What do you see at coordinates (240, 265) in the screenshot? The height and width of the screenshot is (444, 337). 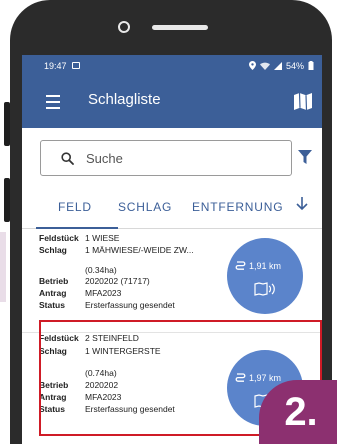 I see `route-icon` at bounding box center [240, 265].